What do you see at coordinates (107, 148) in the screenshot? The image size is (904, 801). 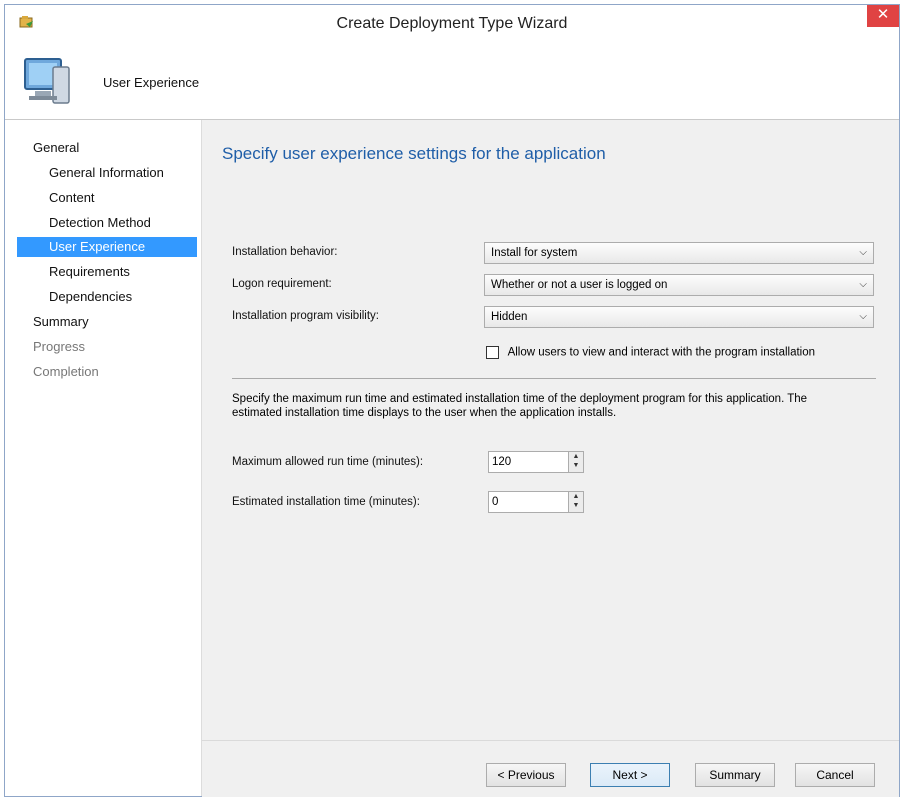 I see `nav-item-general: General` at bounding box center [107, 148].